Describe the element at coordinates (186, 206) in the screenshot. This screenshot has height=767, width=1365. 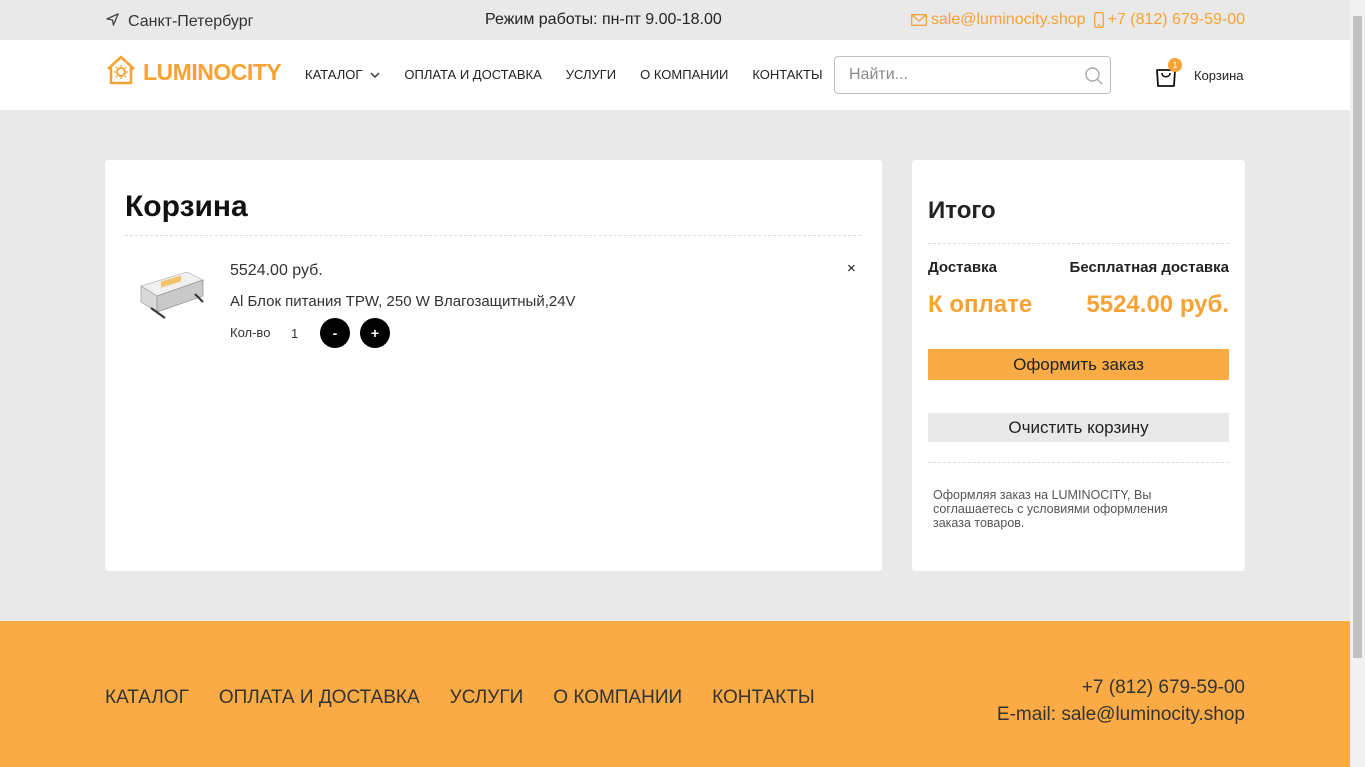
I see `cart-title: Корзина` at that location.